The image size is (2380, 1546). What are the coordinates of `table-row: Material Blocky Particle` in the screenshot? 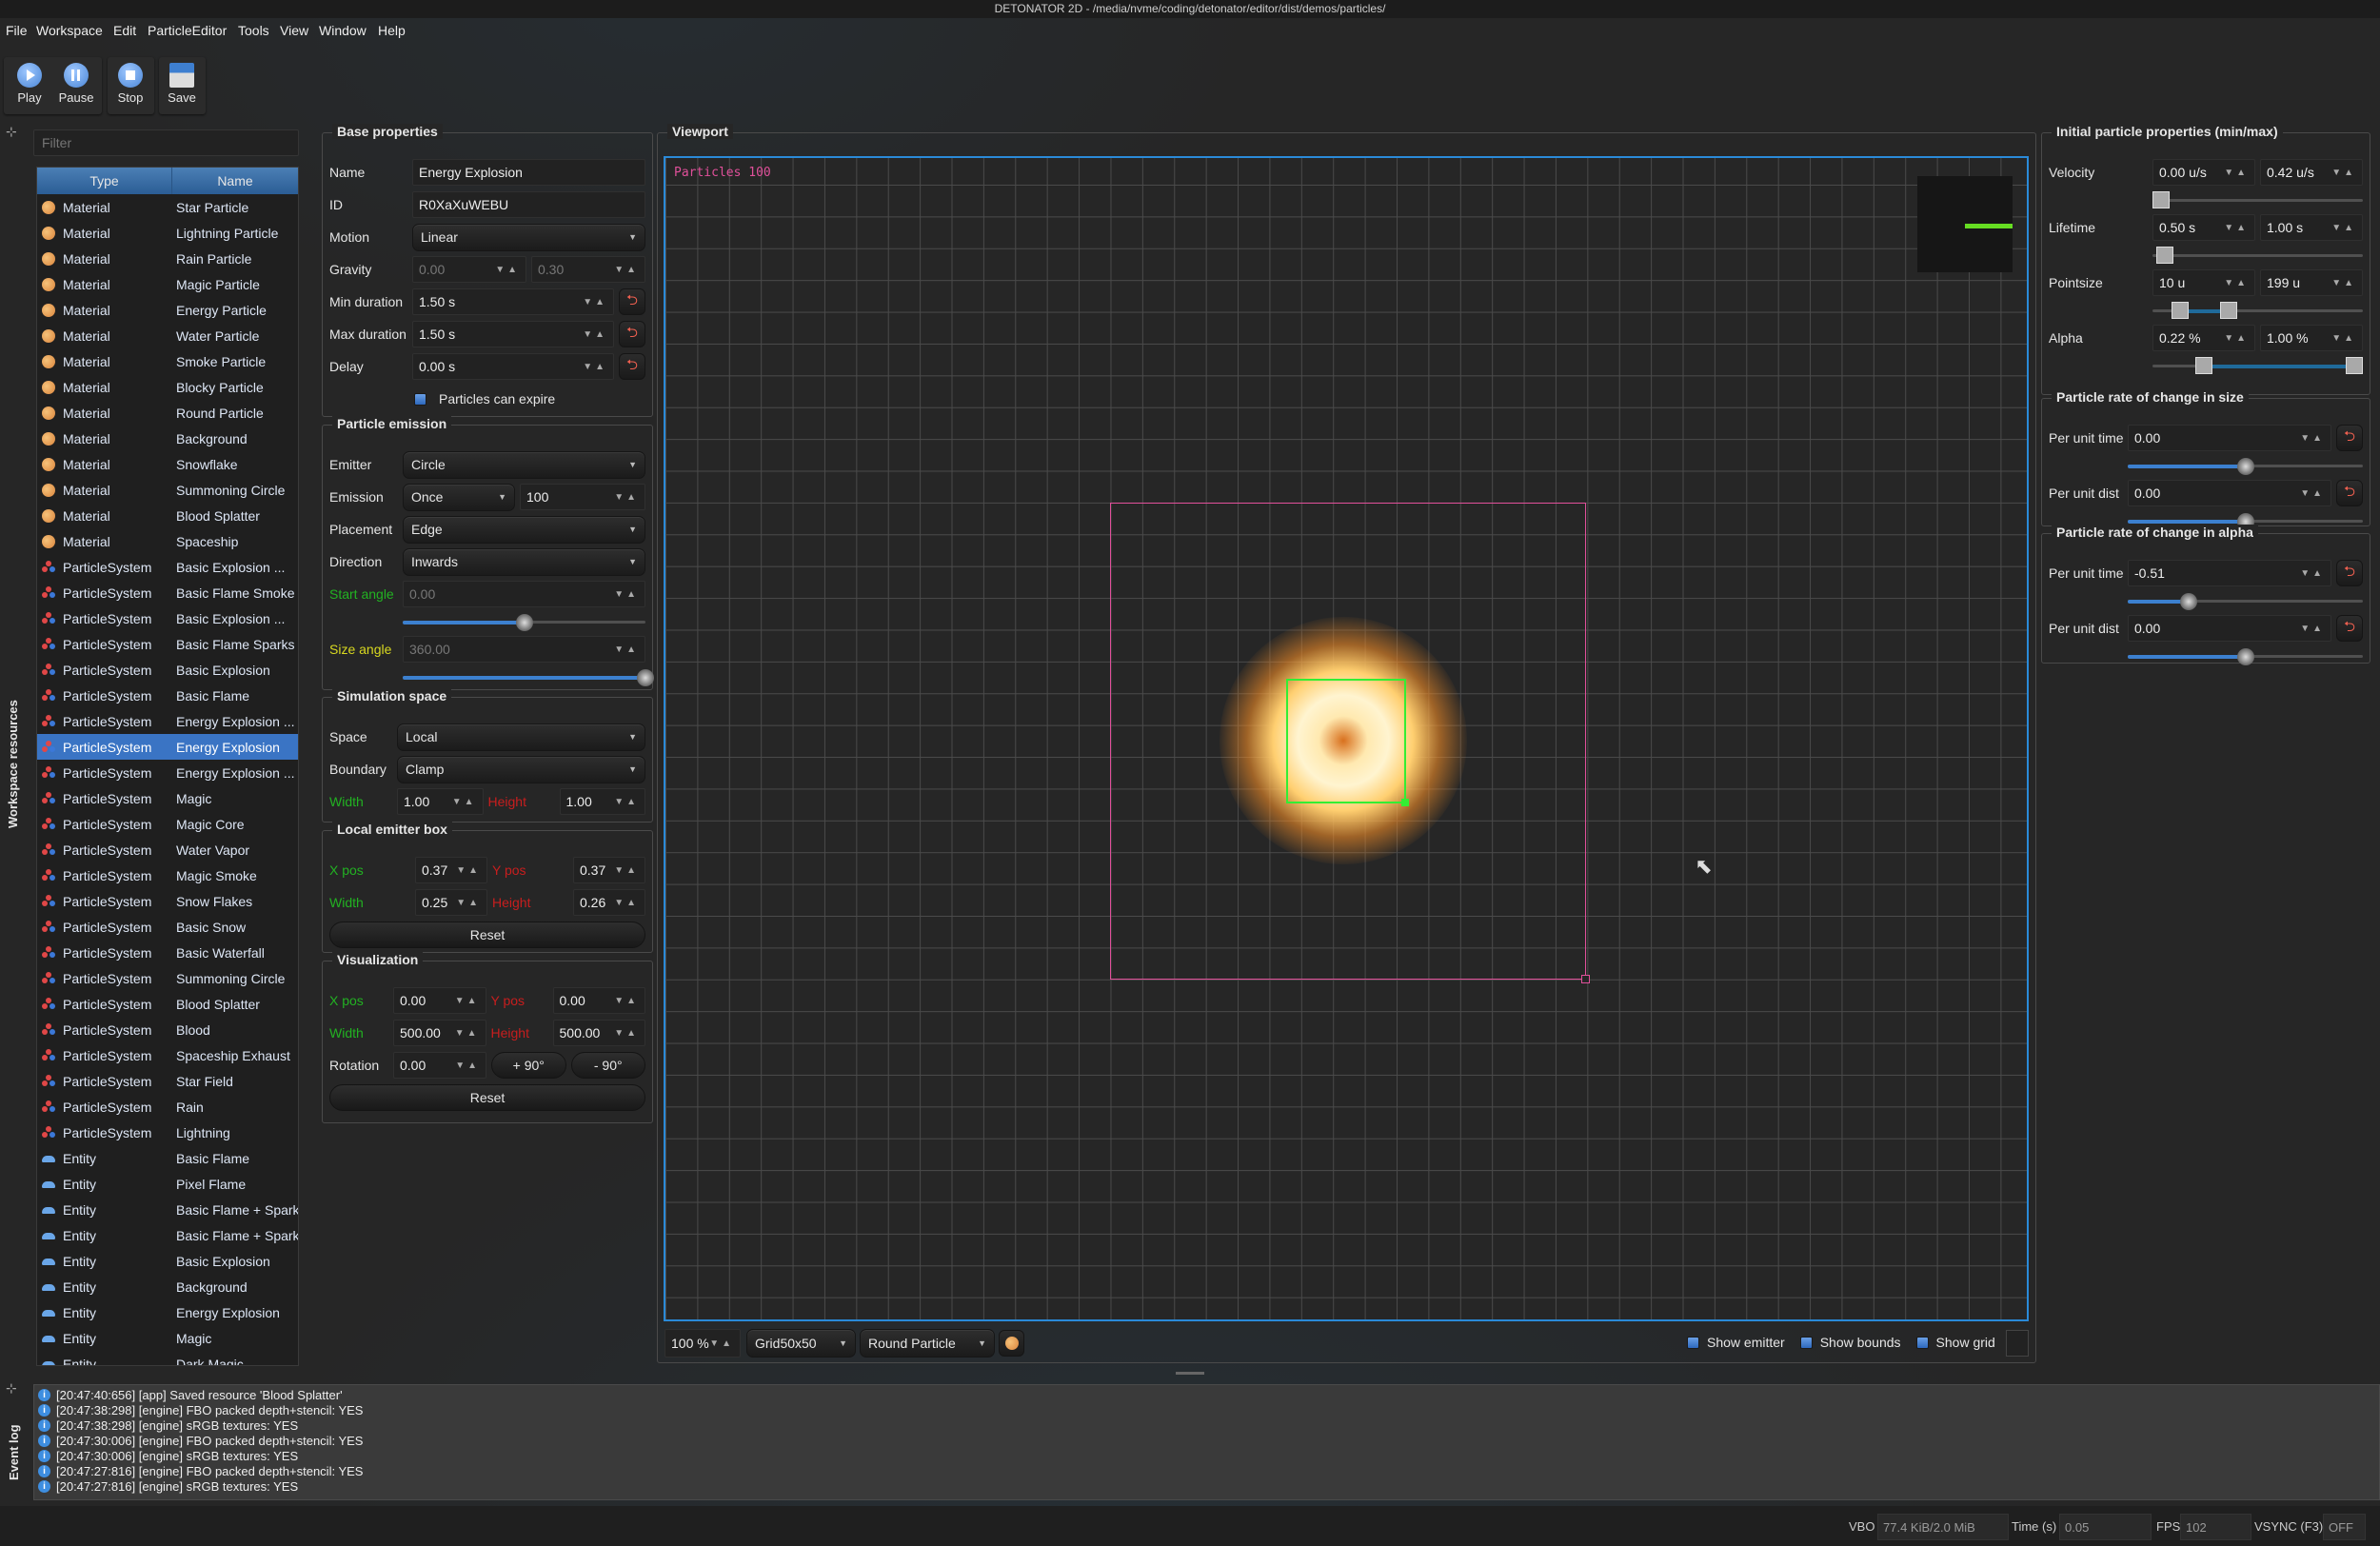 It's located at (167, 387).